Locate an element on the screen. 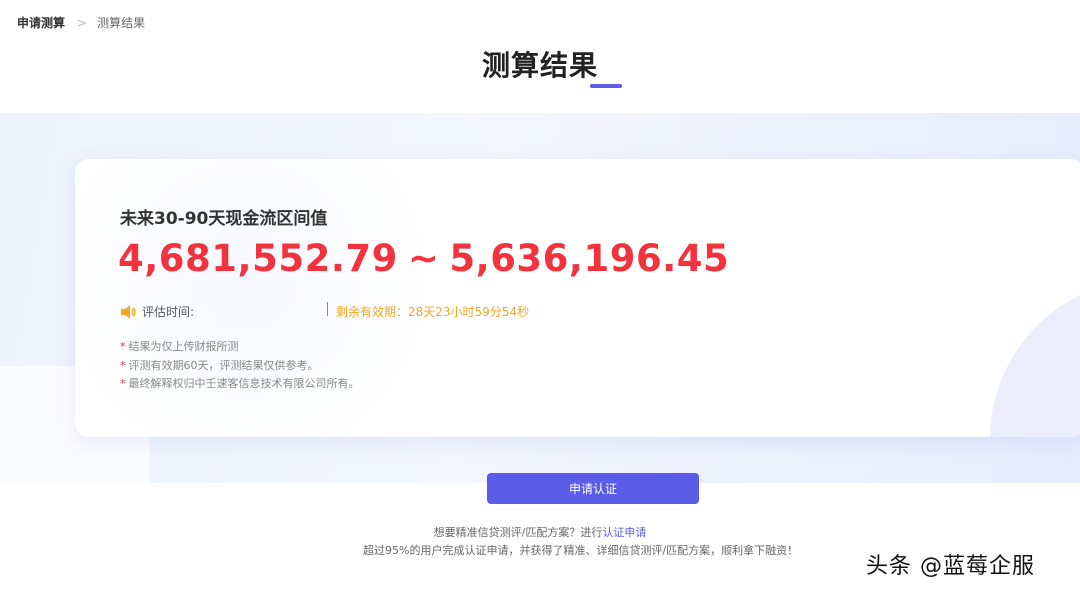 The width and height of the screenshot is (1080, 593). card-circle-decoration is located at coordinates (1035, 358).